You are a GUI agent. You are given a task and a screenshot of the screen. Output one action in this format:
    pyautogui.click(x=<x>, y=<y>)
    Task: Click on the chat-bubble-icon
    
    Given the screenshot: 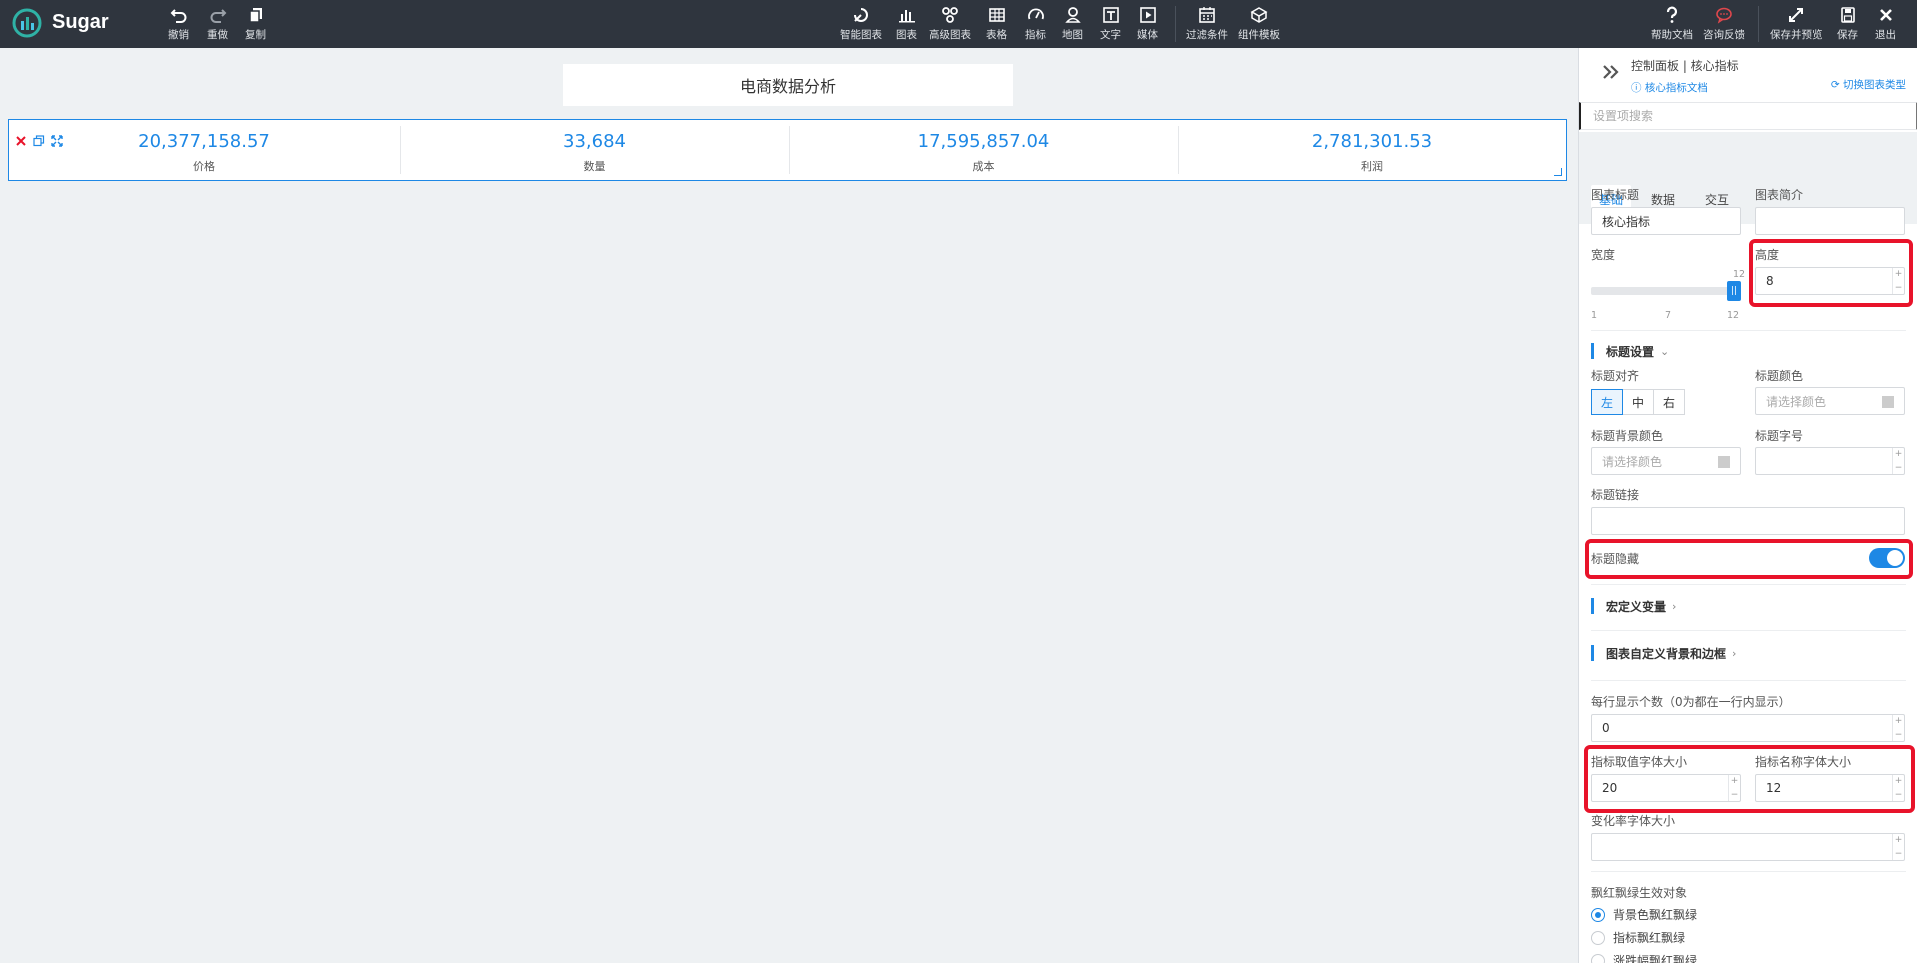 What is the action you would take?
    pyautogui.click(x=1724, y=15)
    